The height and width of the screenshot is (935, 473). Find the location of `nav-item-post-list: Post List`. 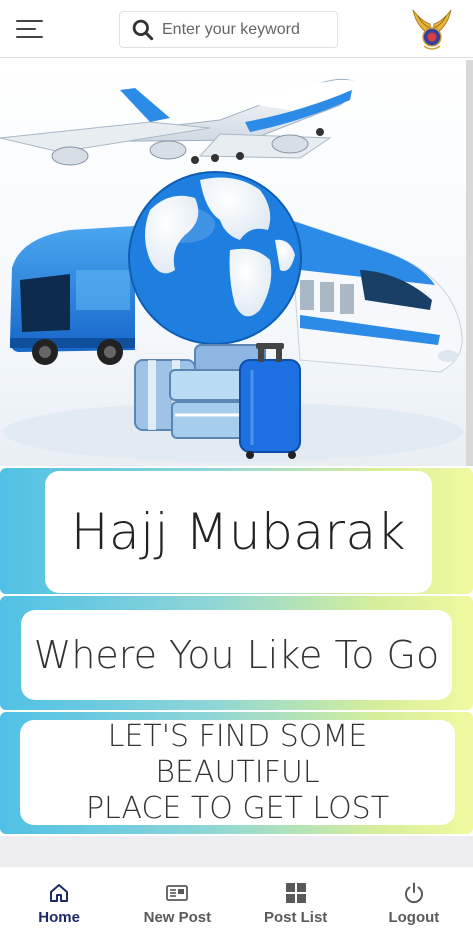

nav-item-post-list: Post List is located at coordinates (296, 901).